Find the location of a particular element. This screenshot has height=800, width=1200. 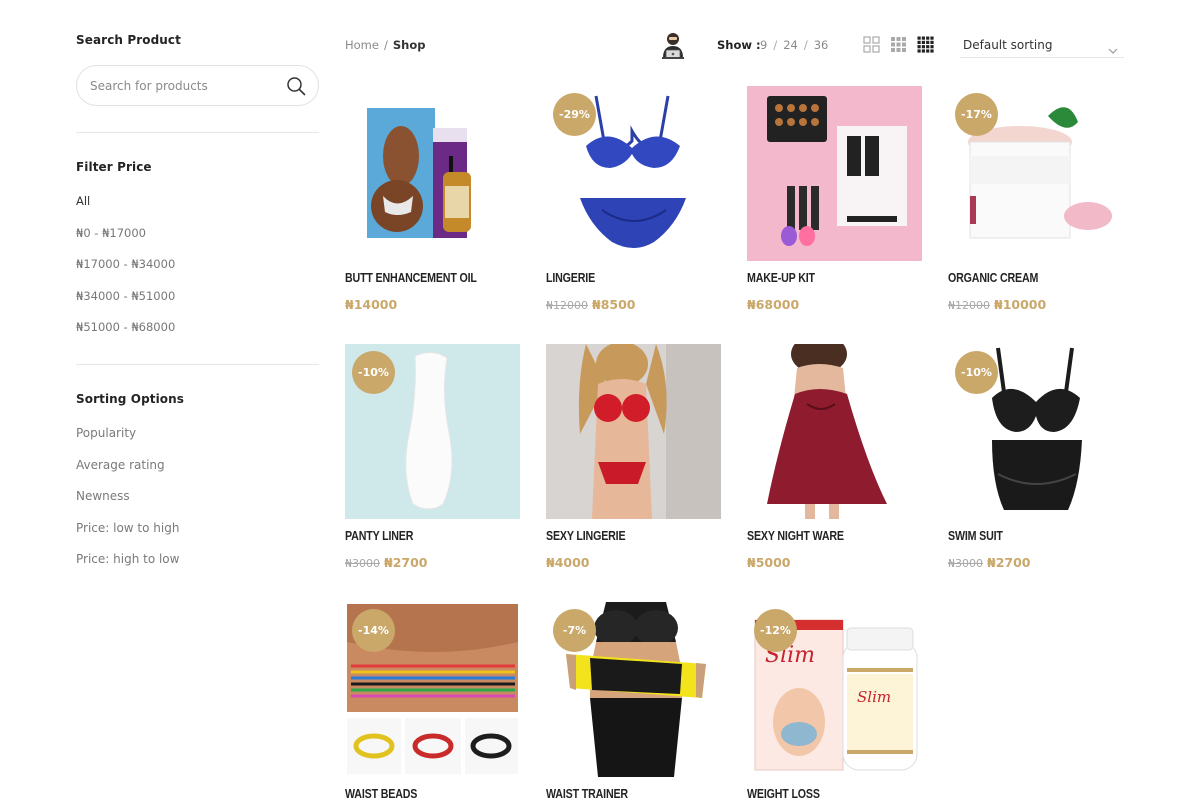

product-name: SEXY NIGHT WARE is located at coordinates (795, 535).